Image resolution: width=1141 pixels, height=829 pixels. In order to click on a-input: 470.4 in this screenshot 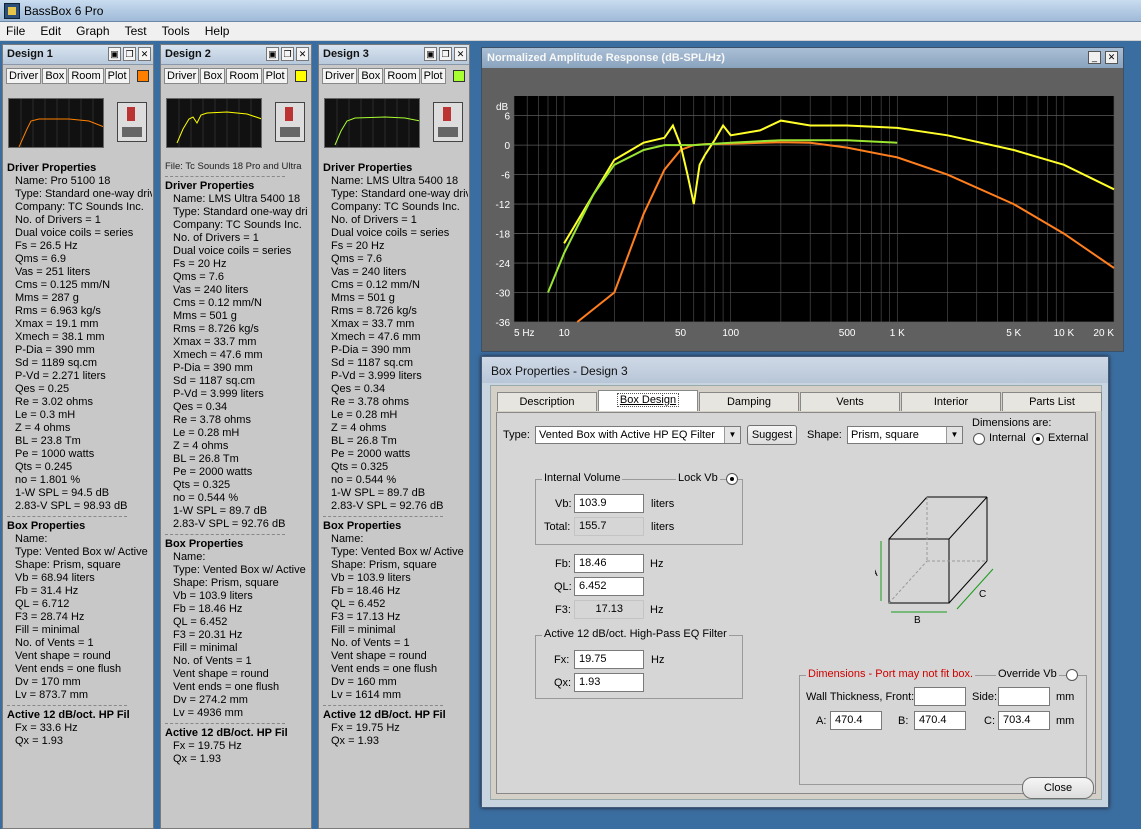, I will do `click(856, 720)`.